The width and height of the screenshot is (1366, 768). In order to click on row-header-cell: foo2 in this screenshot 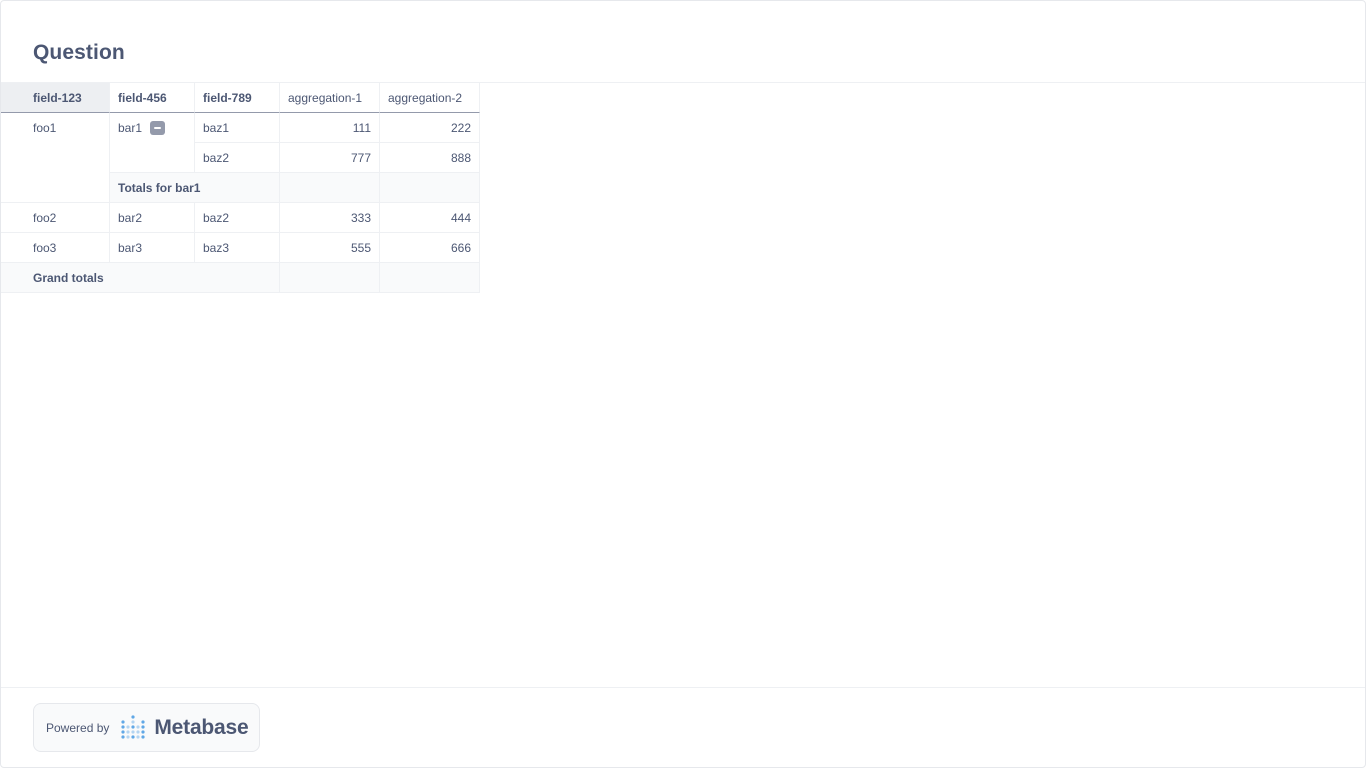, I will do `click(55, 218)`.